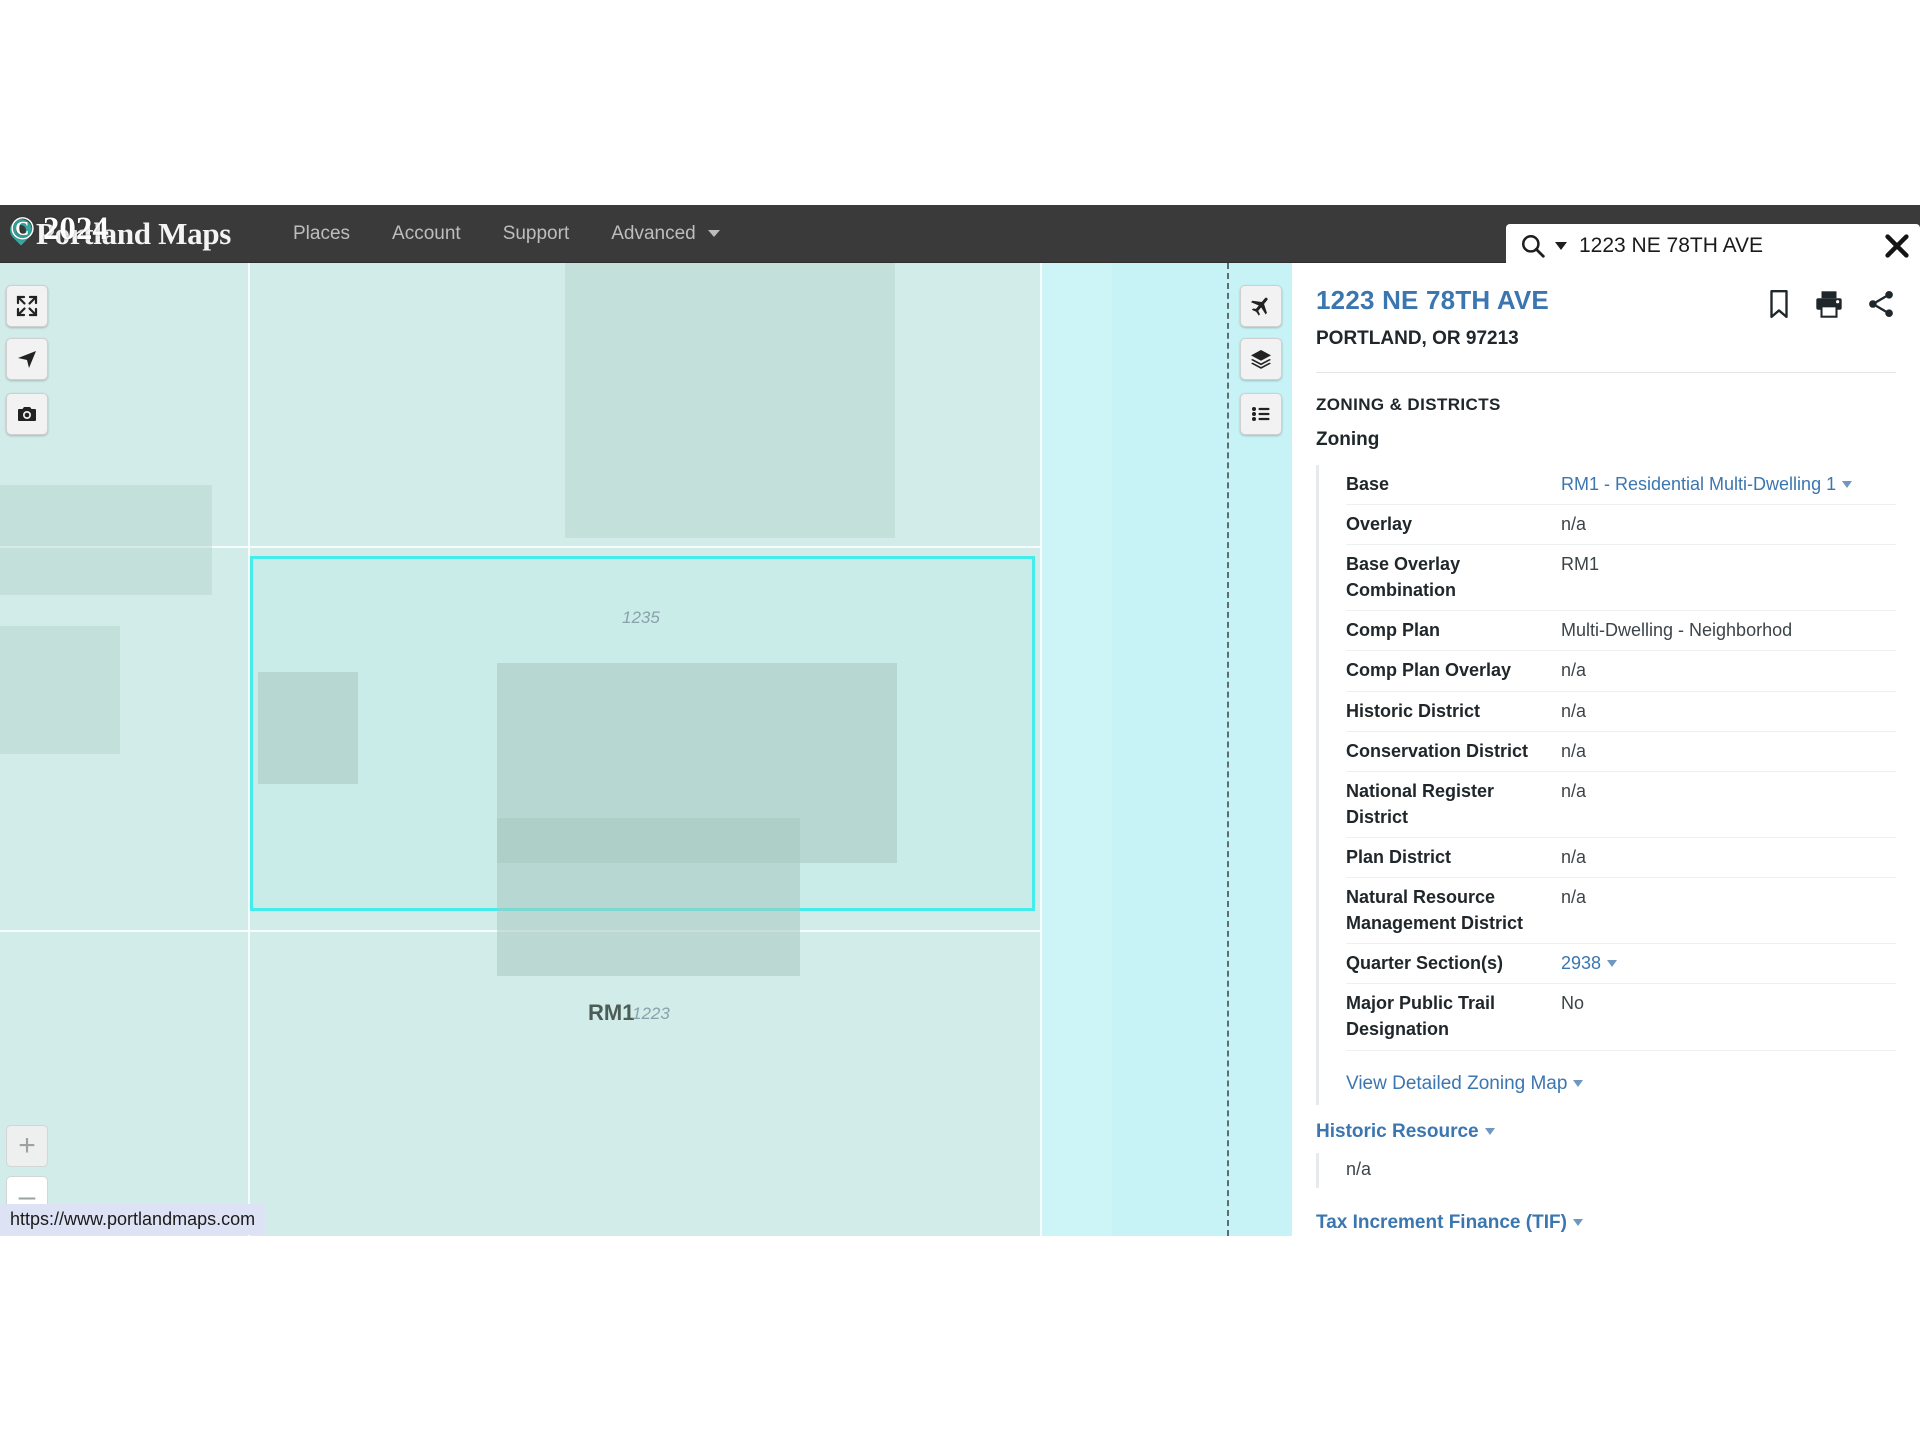 The width and height of the screenshot is (1920, 1440). Describe the element at coordinates (1589, 963) in the screenshot. I see `row-value: 2938` at that location.